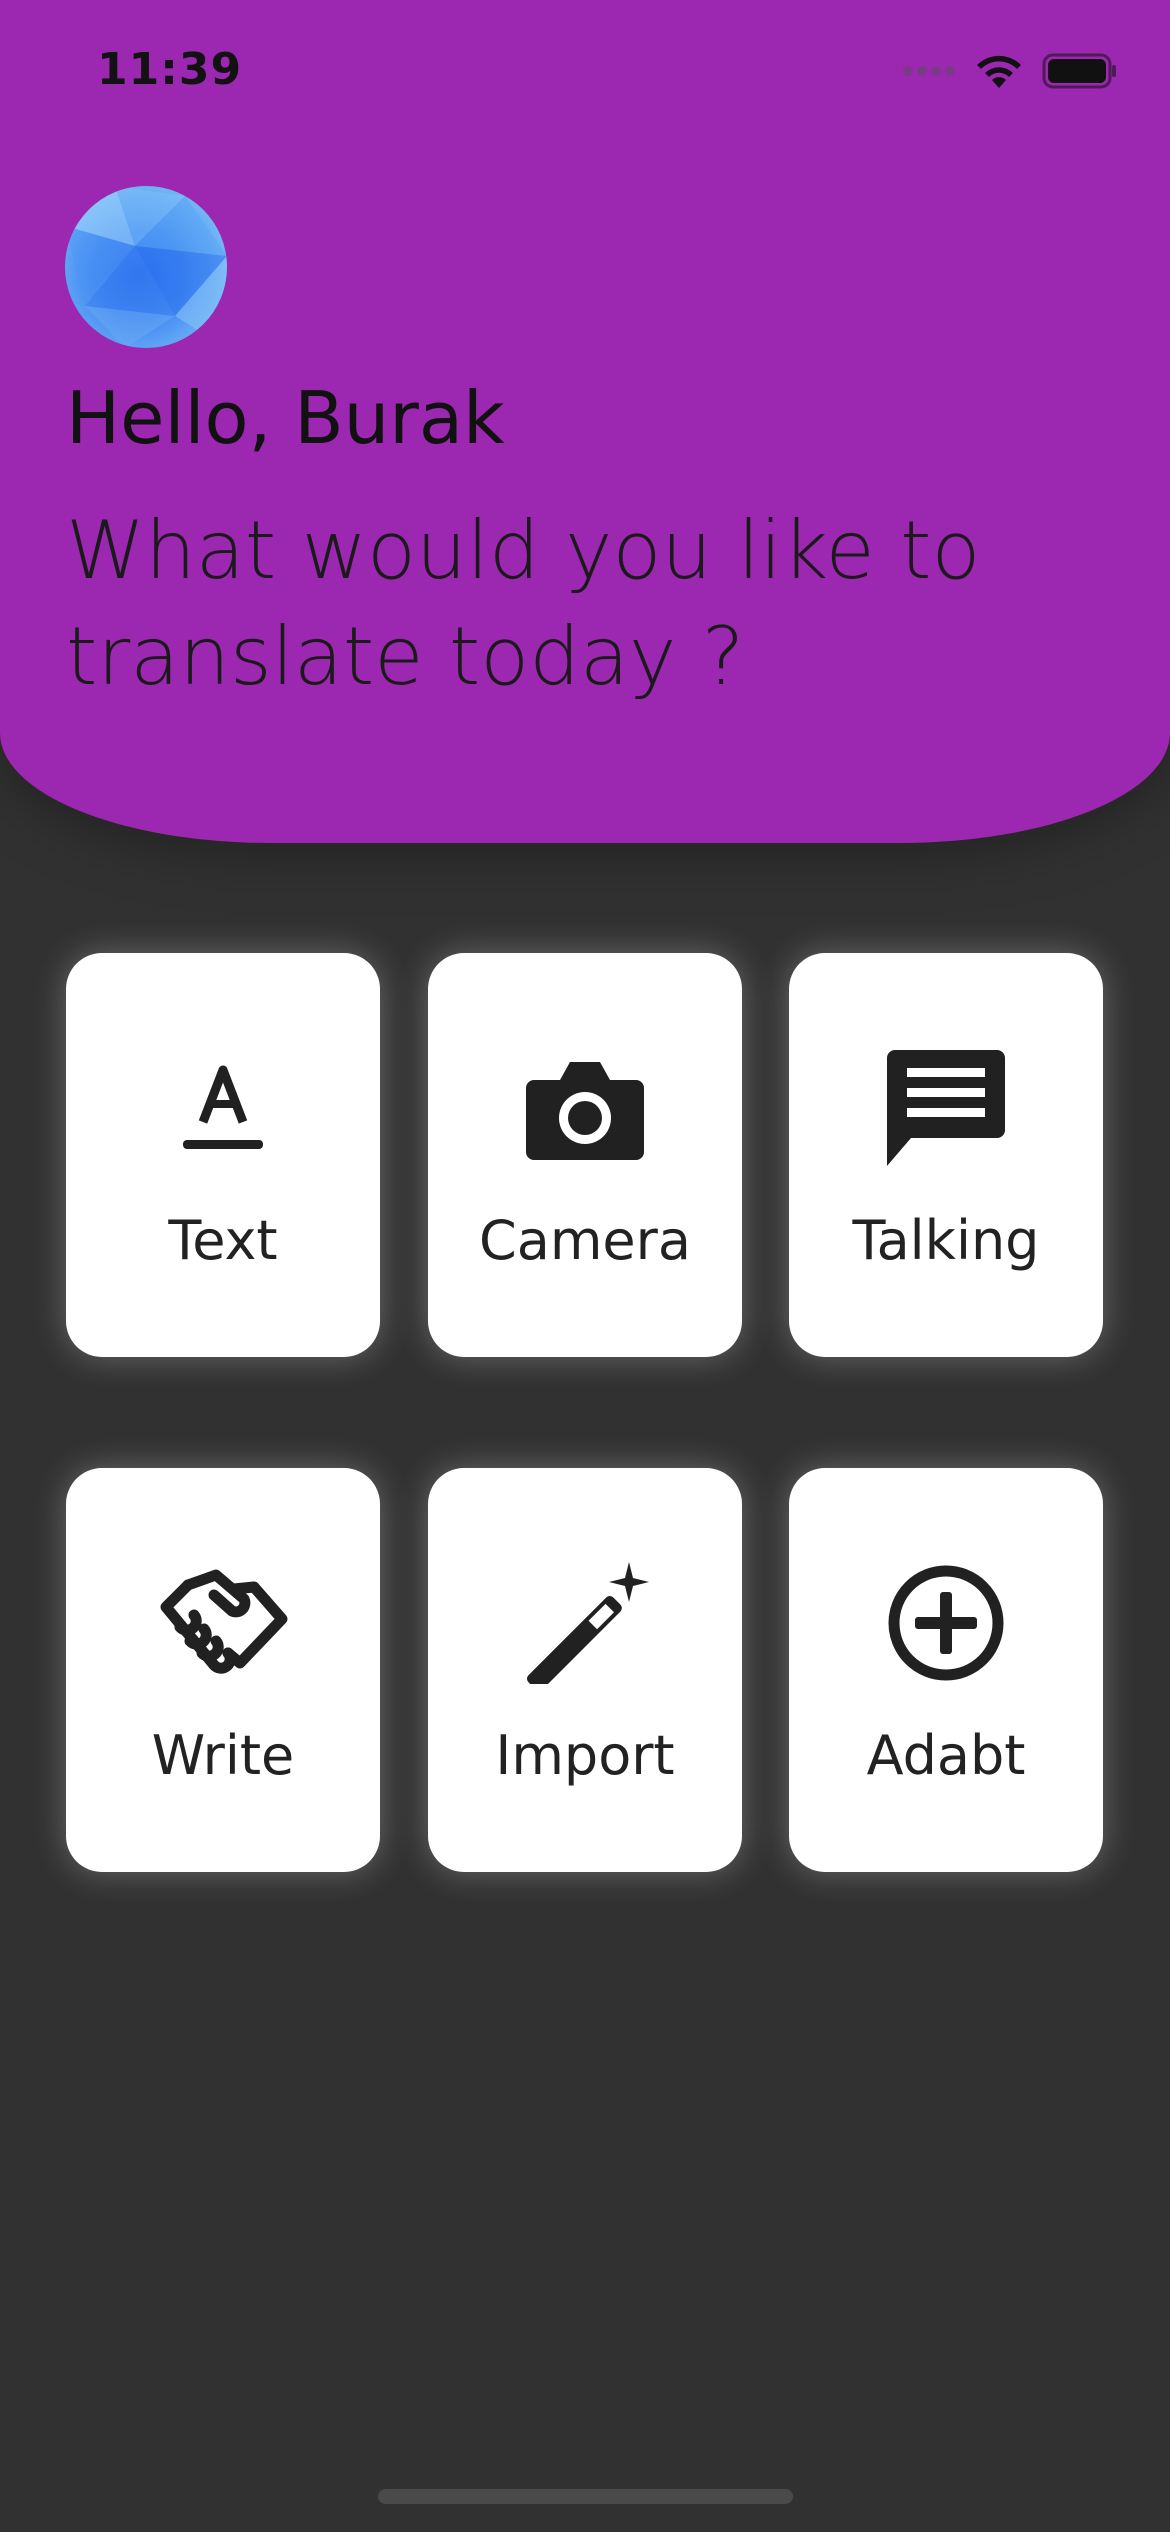  Describe the element at coordinates (585, 1108) in the screenshot. I see `camera-icon` at that location.